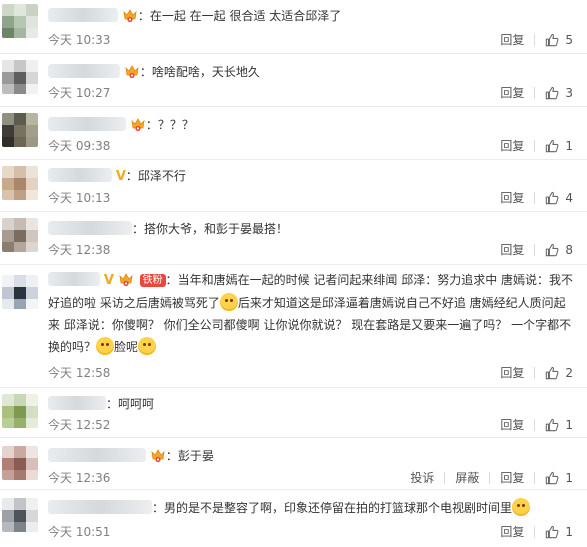 This screenshot has width=587, height=547. Describe the element at coordinates (79, 93) in the screenshot. I see `comment-time: 今天 10:27` at that location.